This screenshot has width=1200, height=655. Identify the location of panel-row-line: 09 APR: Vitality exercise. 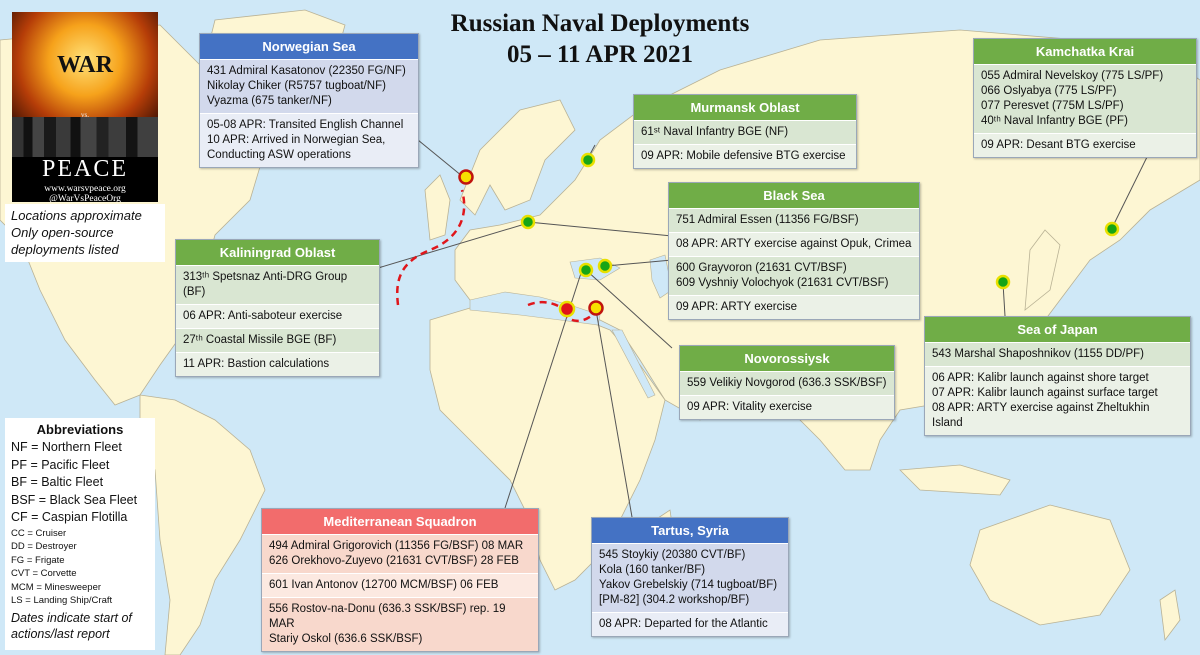
(750, 407).